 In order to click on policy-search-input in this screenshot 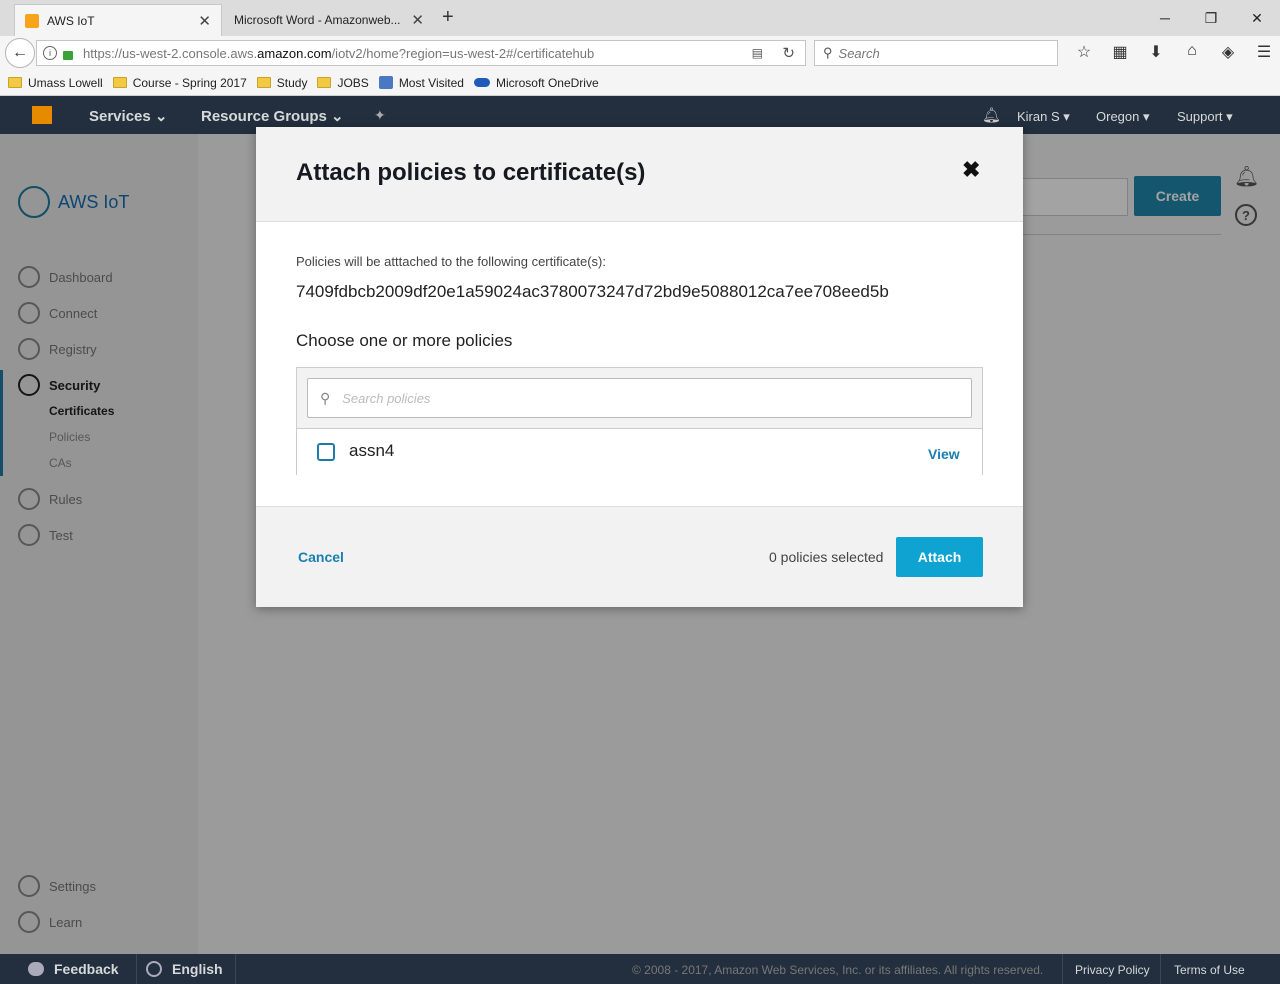, I will do `click(642, 398)`.